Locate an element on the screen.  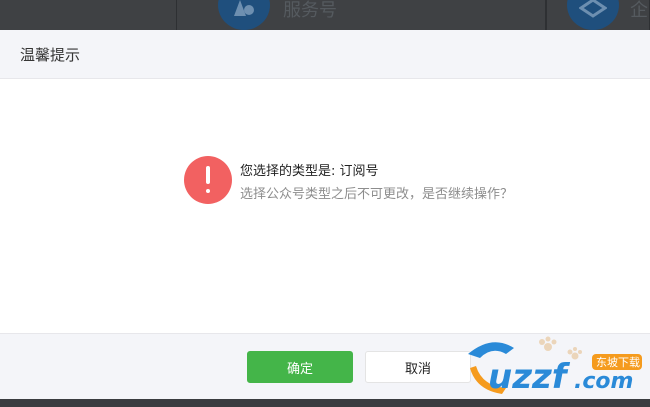
dialog-title: 温馨提示 is located at coordinates (50, 54).